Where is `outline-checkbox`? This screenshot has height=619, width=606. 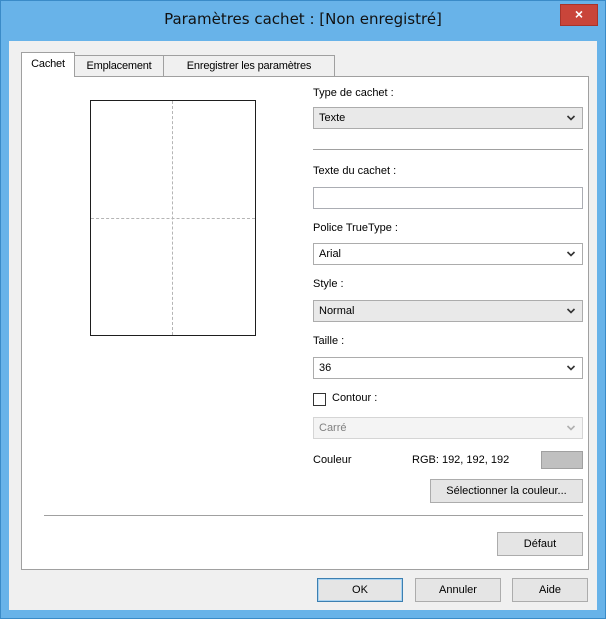
outline-checkbox is located at coordinates (319, 399).